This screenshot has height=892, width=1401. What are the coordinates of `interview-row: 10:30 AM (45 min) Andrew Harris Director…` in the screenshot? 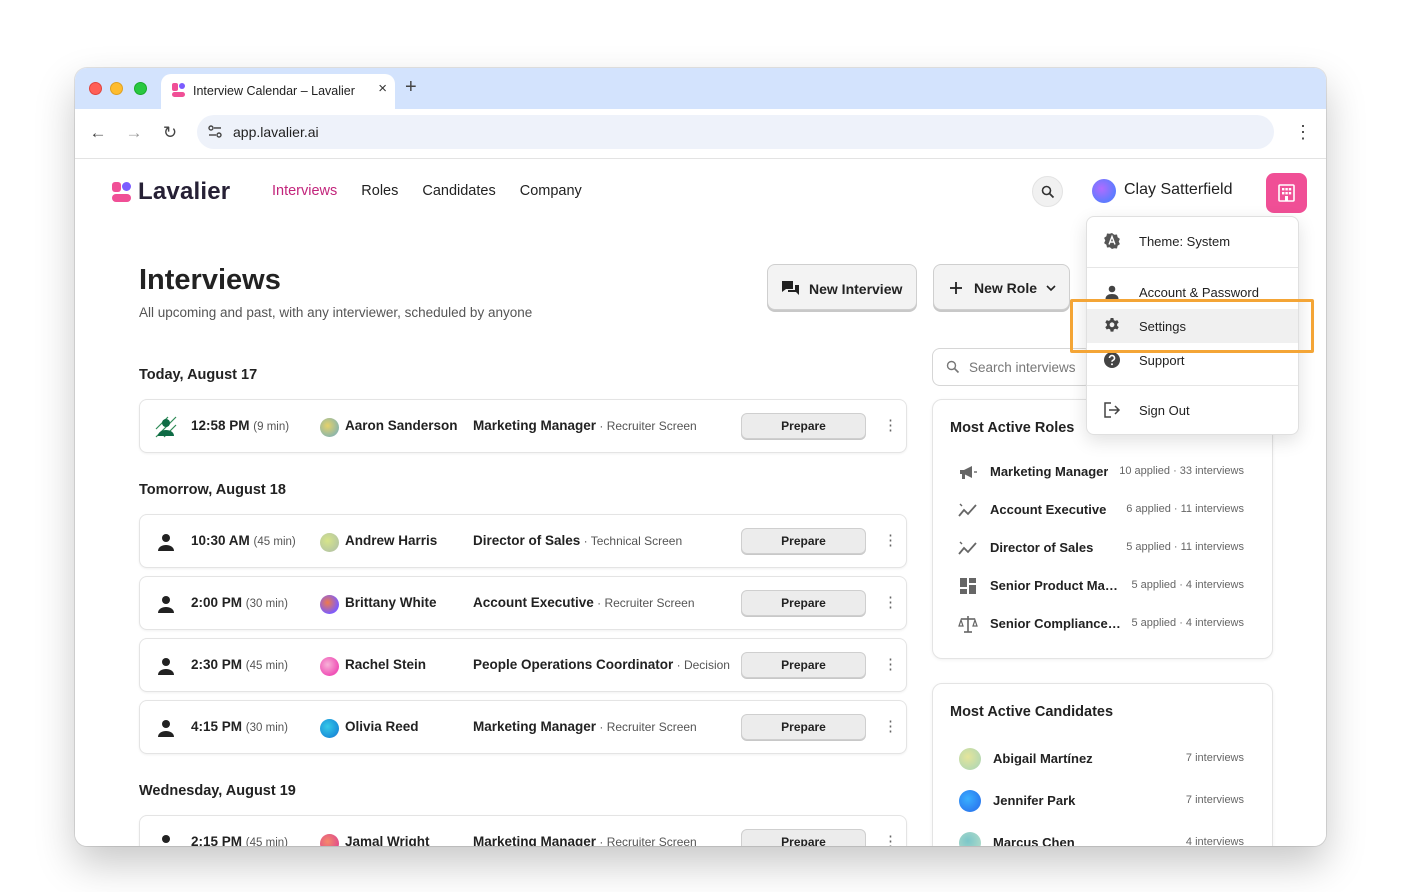 It's located at (523, 541).